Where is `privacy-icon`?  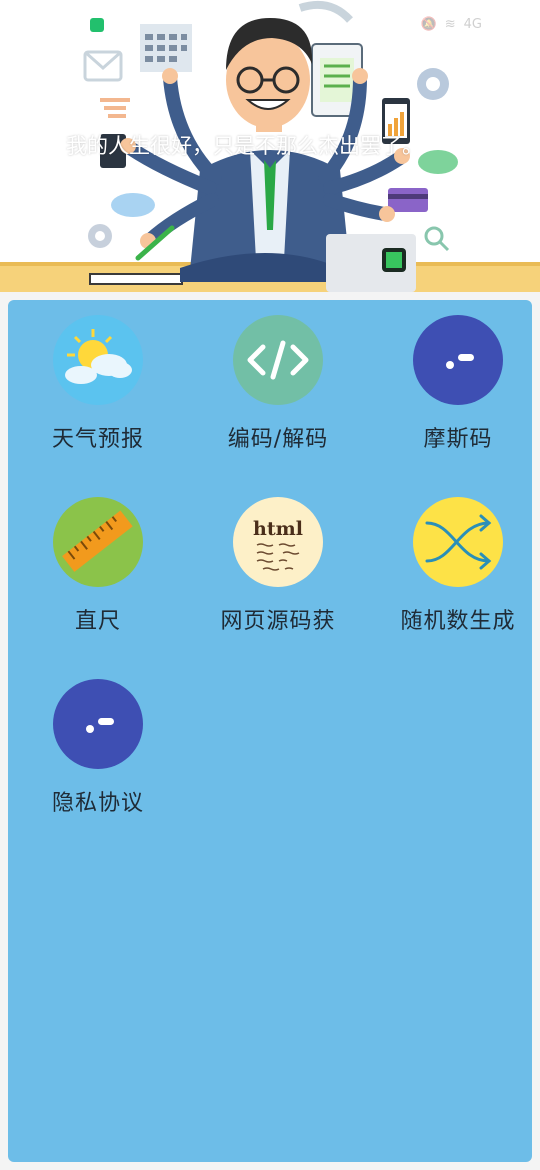 privacy-icon is located at coordinates (98, 724).